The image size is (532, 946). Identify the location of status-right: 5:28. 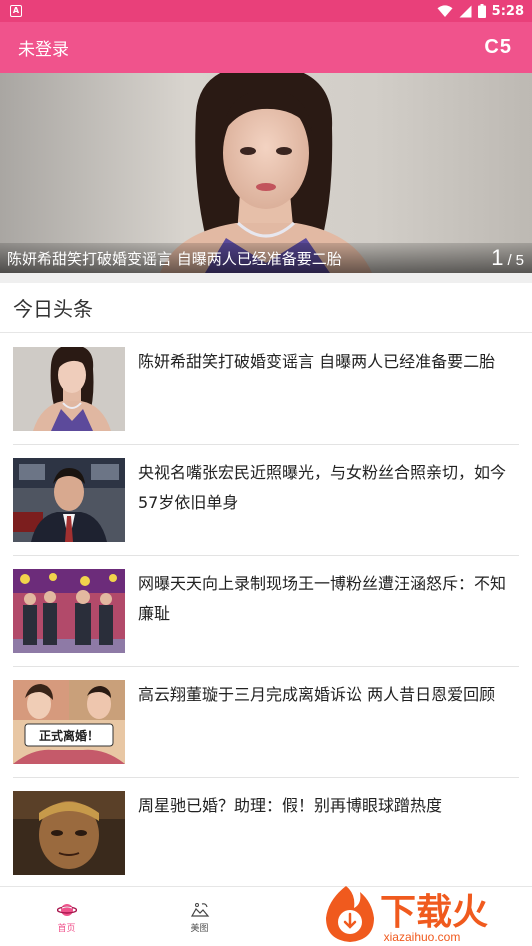
(480, 11).